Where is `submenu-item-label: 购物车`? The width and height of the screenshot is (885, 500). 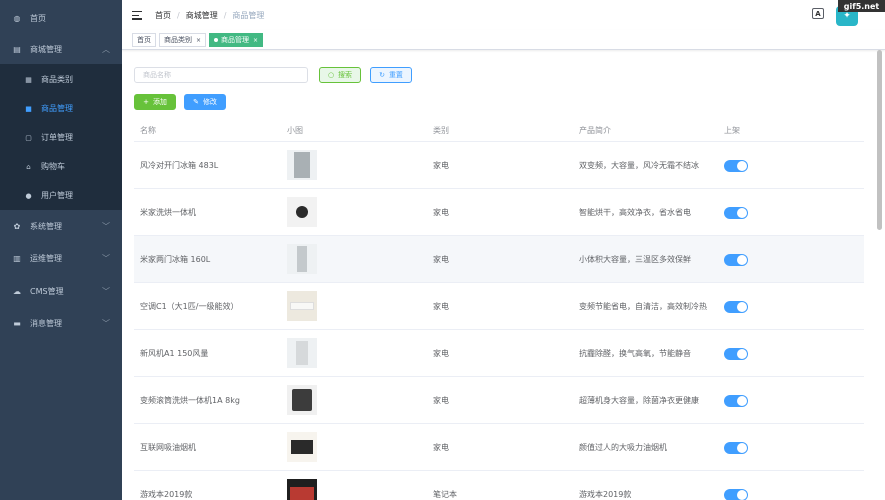 submenu-item-label: 购物车 is located at coordinates (53, 166).